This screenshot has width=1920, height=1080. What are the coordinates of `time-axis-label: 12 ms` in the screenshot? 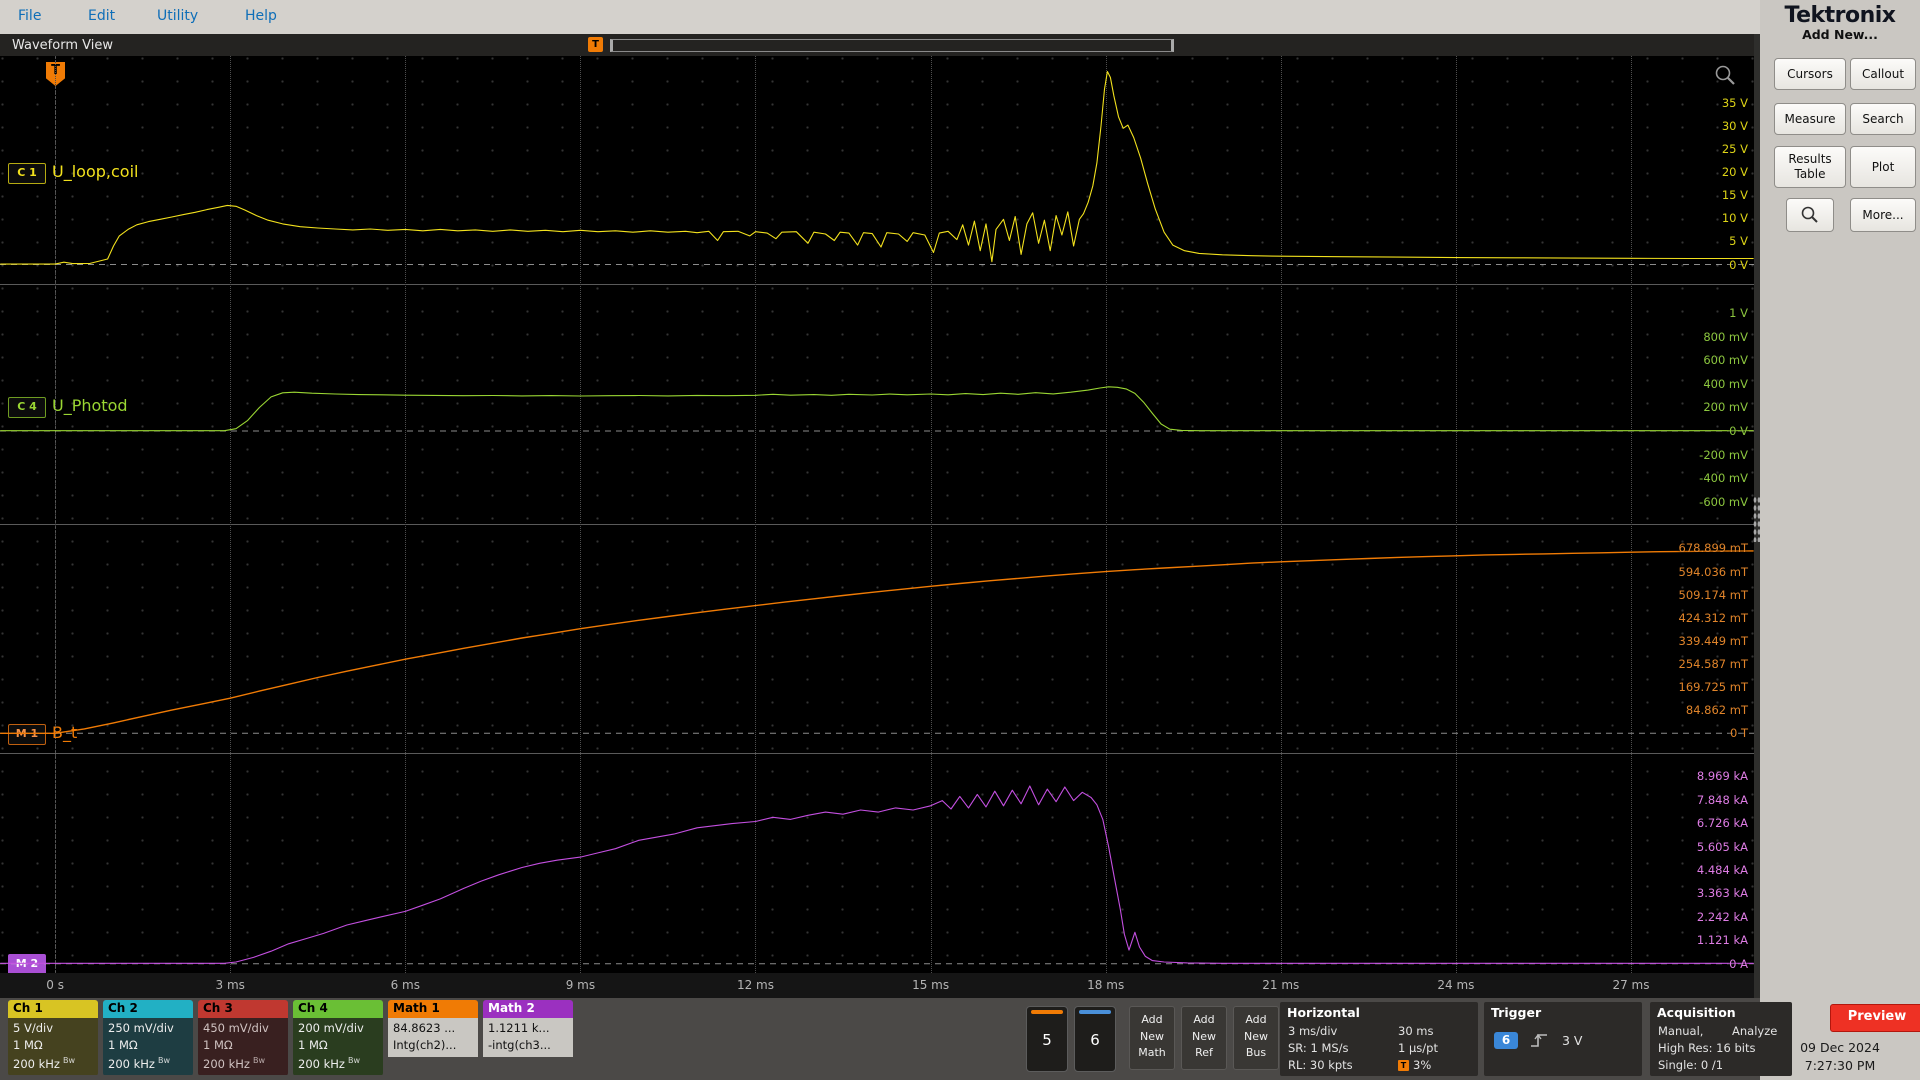 It's located at (755, 985).